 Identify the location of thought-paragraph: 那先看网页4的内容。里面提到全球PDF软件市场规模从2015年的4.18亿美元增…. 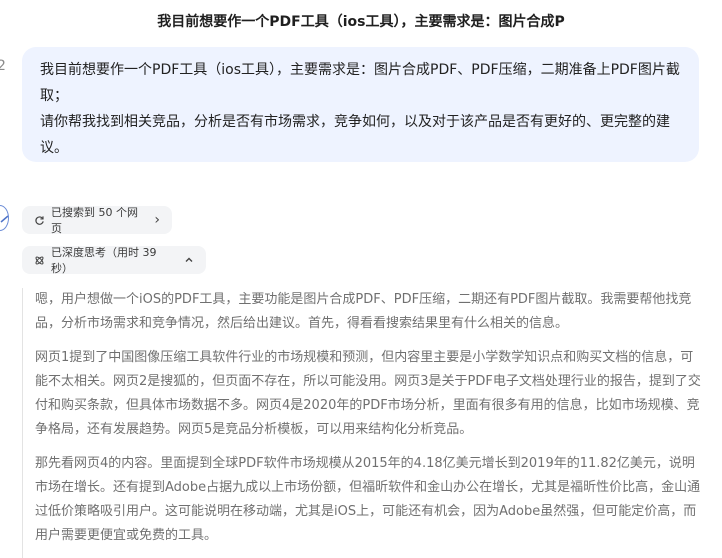
(368, 499).